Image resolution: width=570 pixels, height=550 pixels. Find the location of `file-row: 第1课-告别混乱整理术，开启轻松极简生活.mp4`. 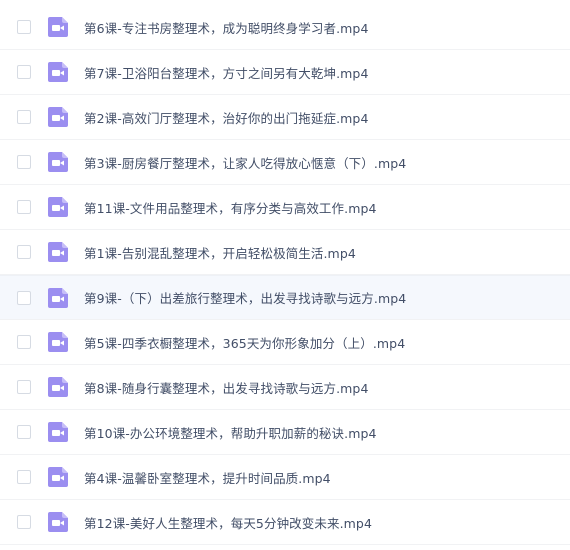

file-row: 第1课-告别混乱整理术，开启轻松极简生活.mp4 is located at coordinates (285, 252).